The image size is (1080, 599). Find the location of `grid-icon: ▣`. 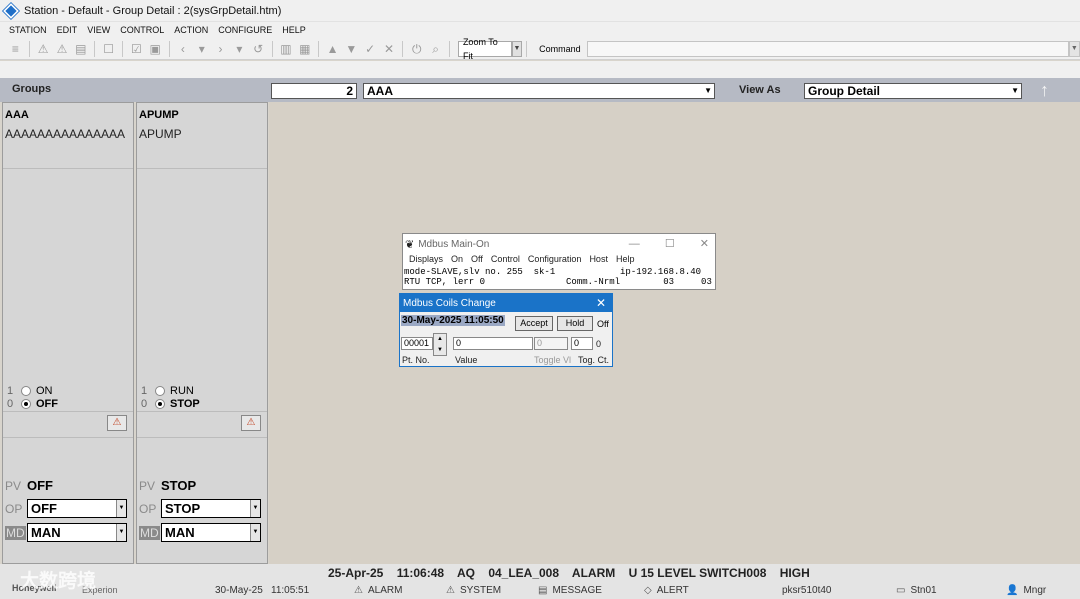

grid-icon: ▣ is located at coordinates (155, 49).